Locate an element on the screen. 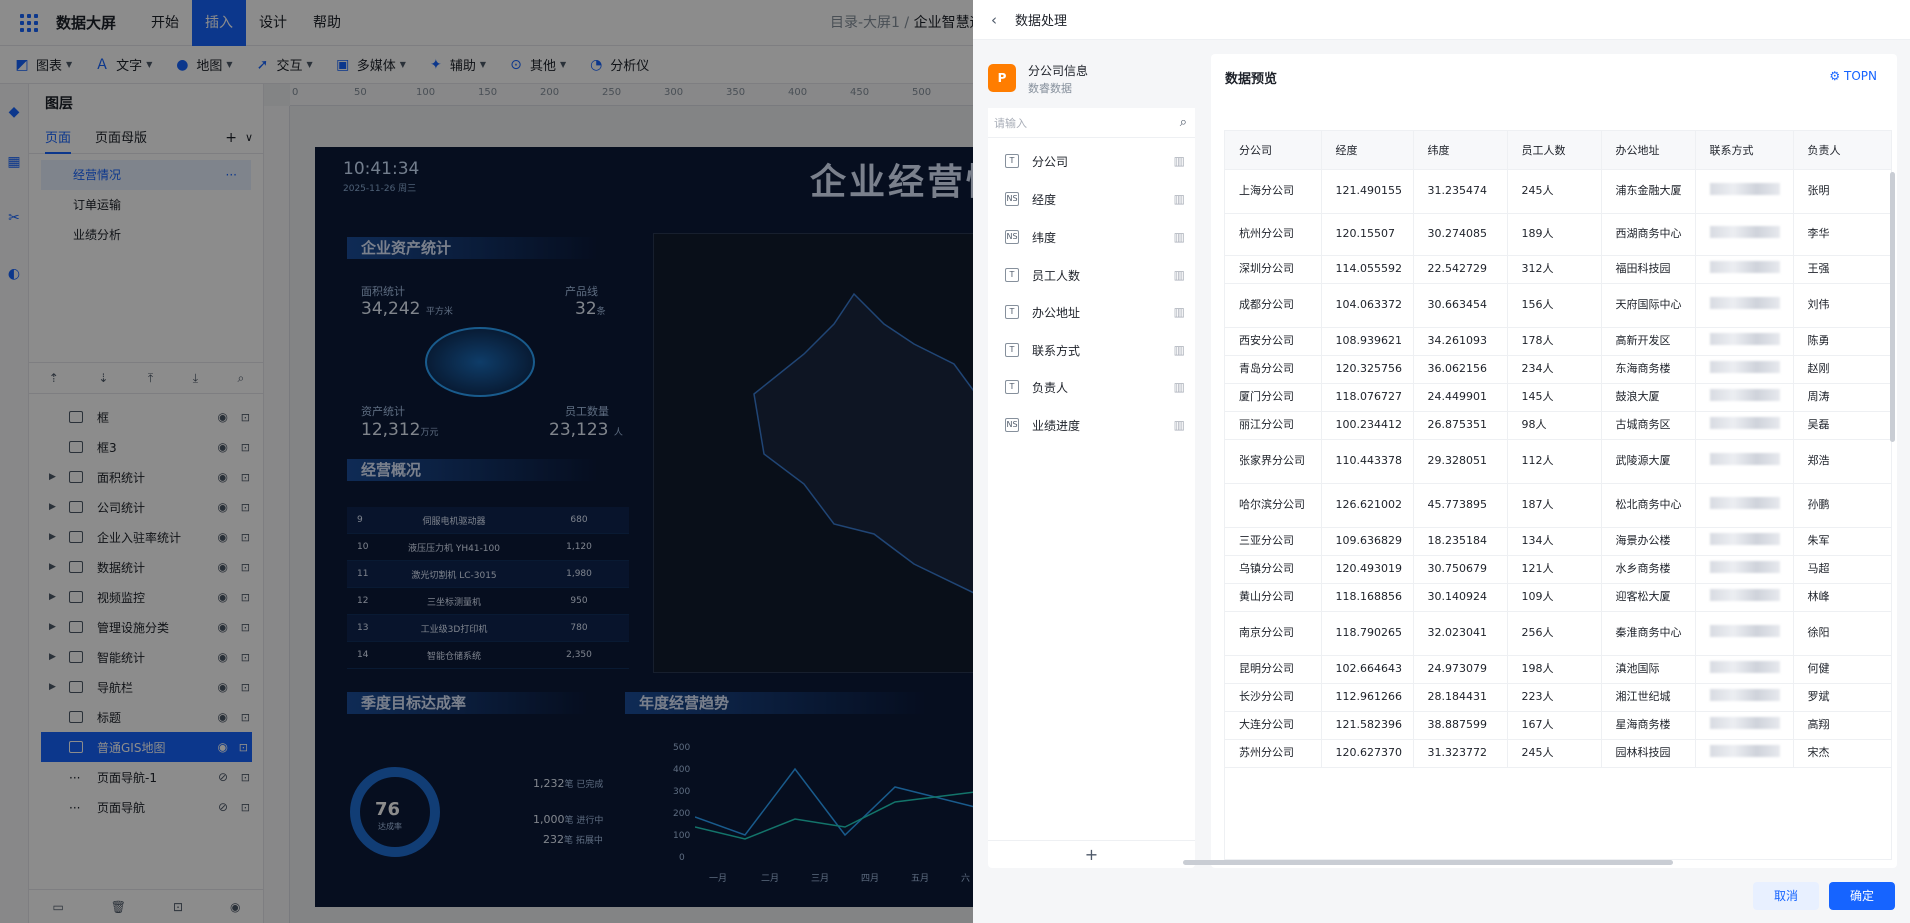 The width and height of the screenshot is (1910, 923). column-header: 办公地址 is located at coordinates (1648, 150).